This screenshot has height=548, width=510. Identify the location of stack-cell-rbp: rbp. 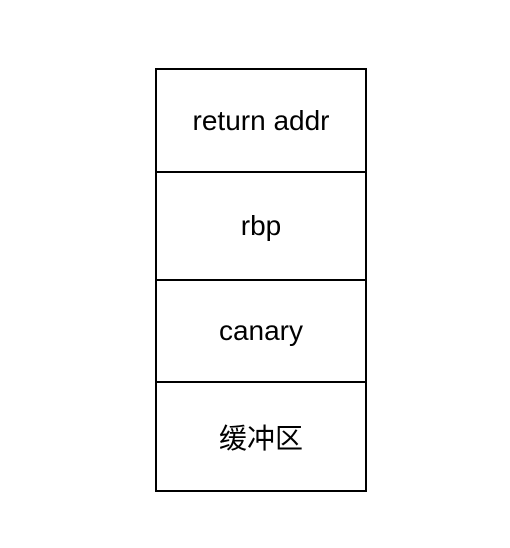
(261, 227).